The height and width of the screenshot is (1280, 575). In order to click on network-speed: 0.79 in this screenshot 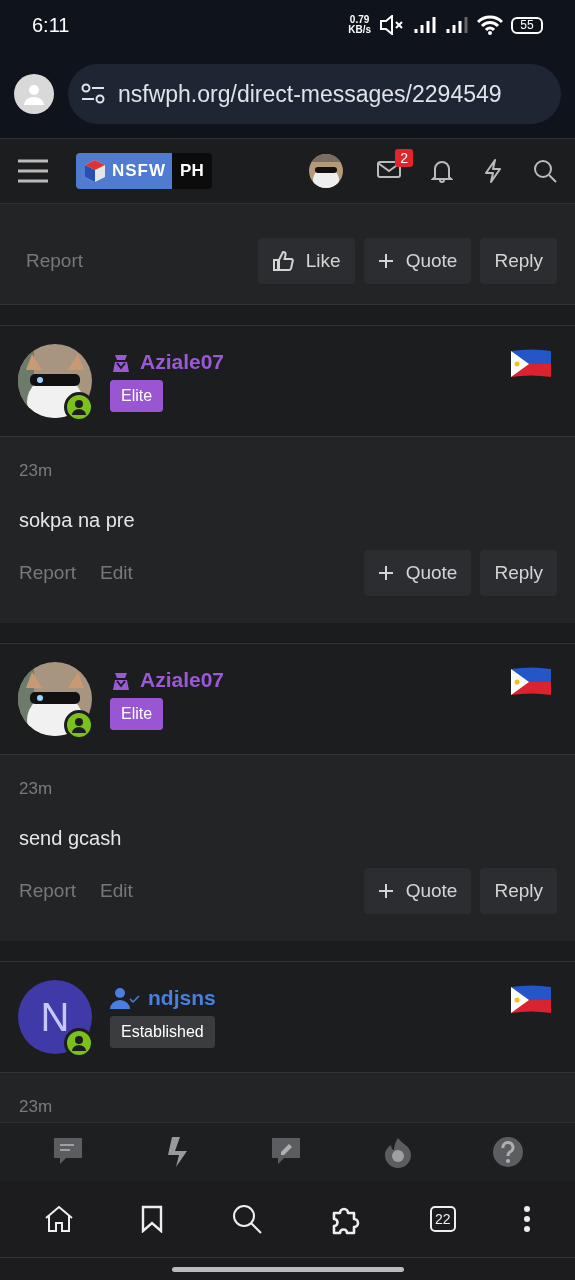, I will do `click(359, 20)`.